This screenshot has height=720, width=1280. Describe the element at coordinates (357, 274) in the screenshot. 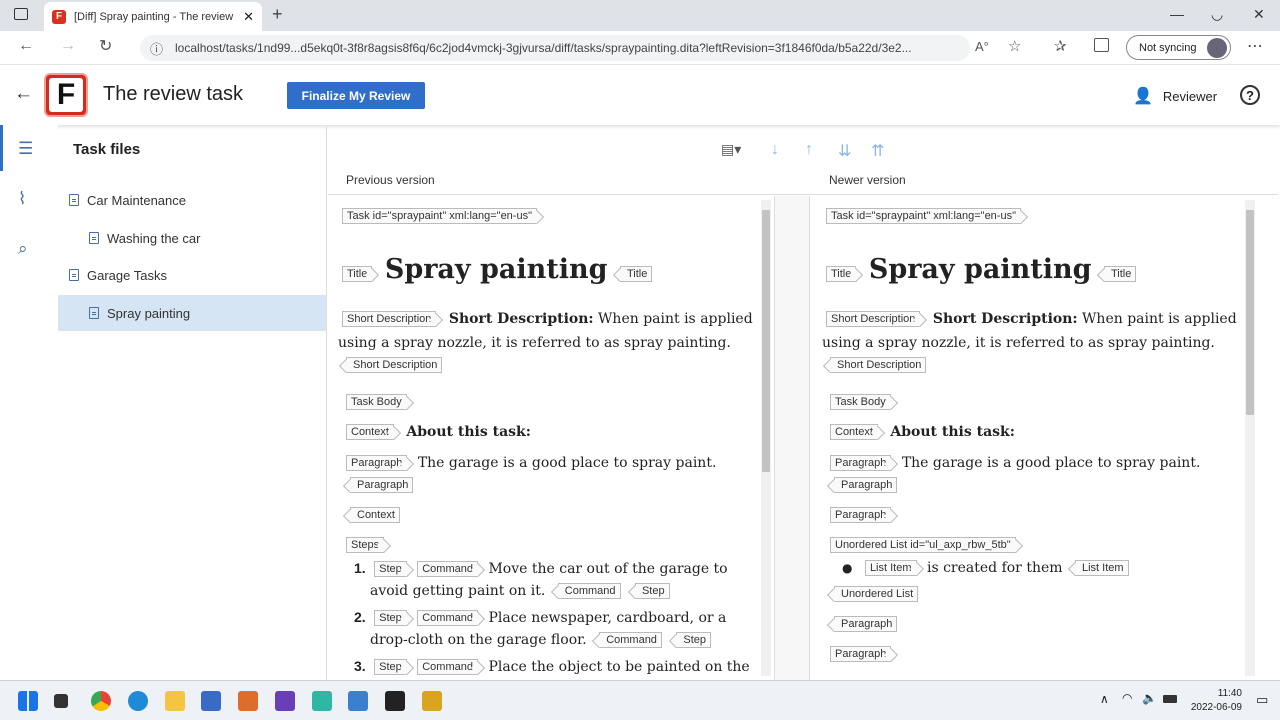

I see `title-open-tag: Title` at that location.